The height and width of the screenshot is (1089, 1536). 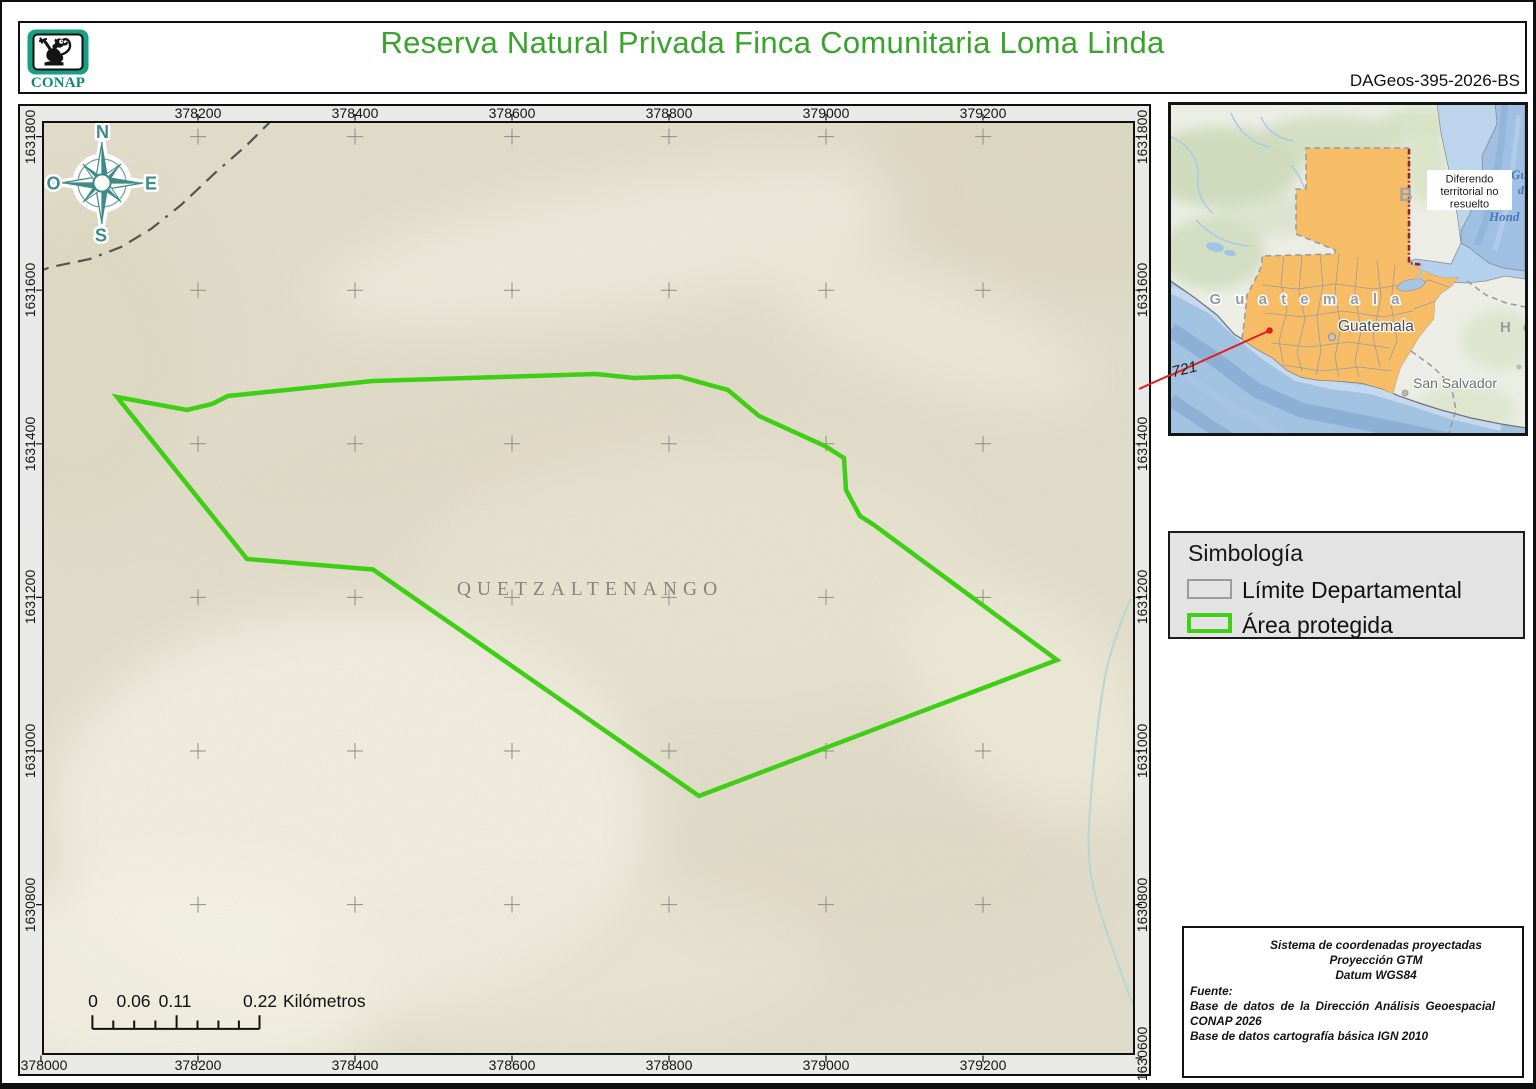 What do you see at coordinates (1455, 383) in the screenshot?
I see `svg-text: San Salvador` at bounding box center [1455, 383].